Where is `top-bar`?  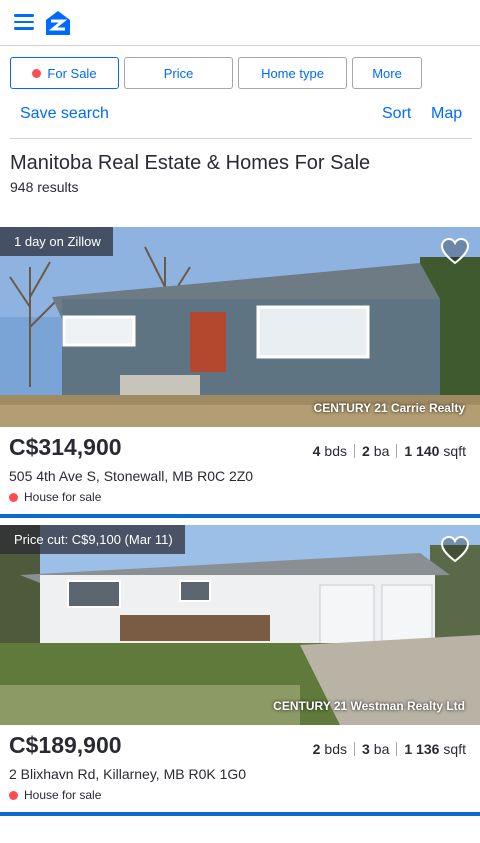
top-bar is located at coordinates (240, 23).